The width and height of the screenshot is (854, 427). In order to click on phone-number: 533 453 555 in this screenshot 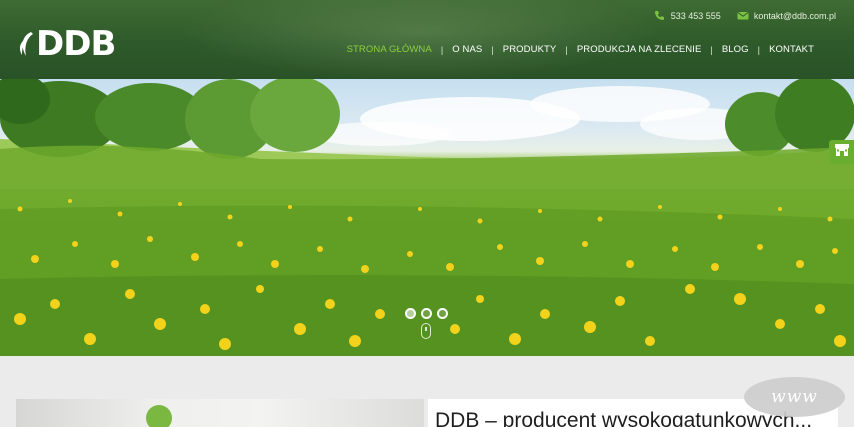, I will do `click(696, 16)`.